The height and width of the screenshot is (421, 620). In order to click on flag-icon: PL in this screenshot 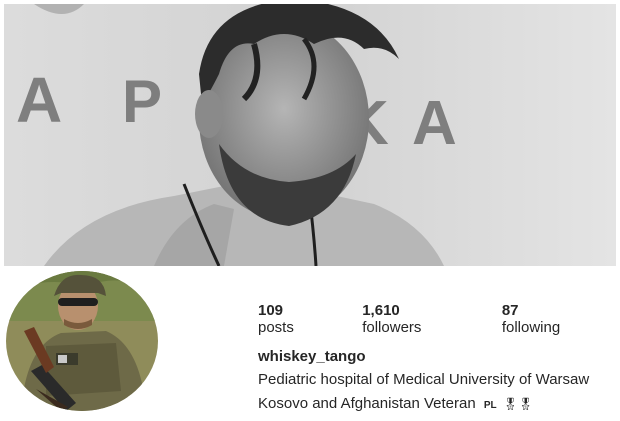, I will do `click(490, 405)`.